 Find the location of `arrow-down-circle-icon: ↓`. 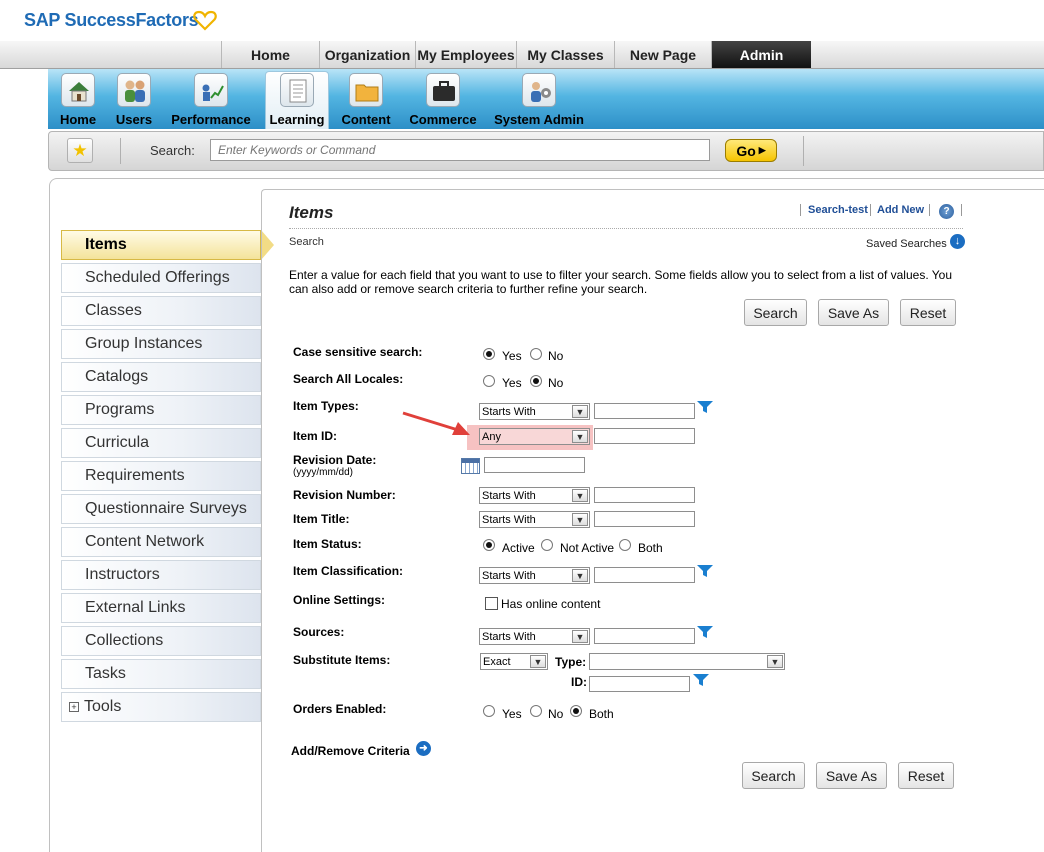

arrow-down-circle-icon: ↓ is located at coordinates (957, 241).